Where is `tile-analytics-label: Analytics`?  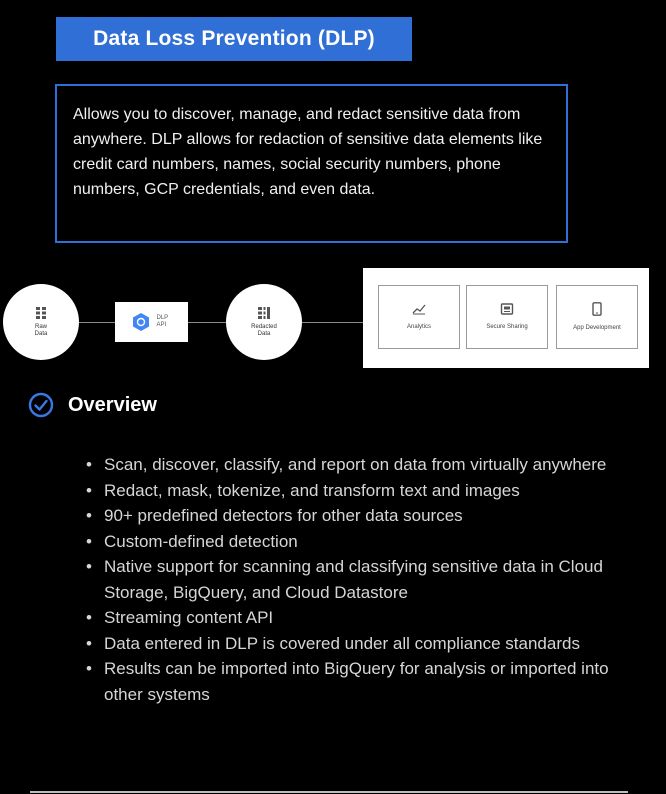 tile-analytics-label: Analytics is located at coordinates (418, 327).